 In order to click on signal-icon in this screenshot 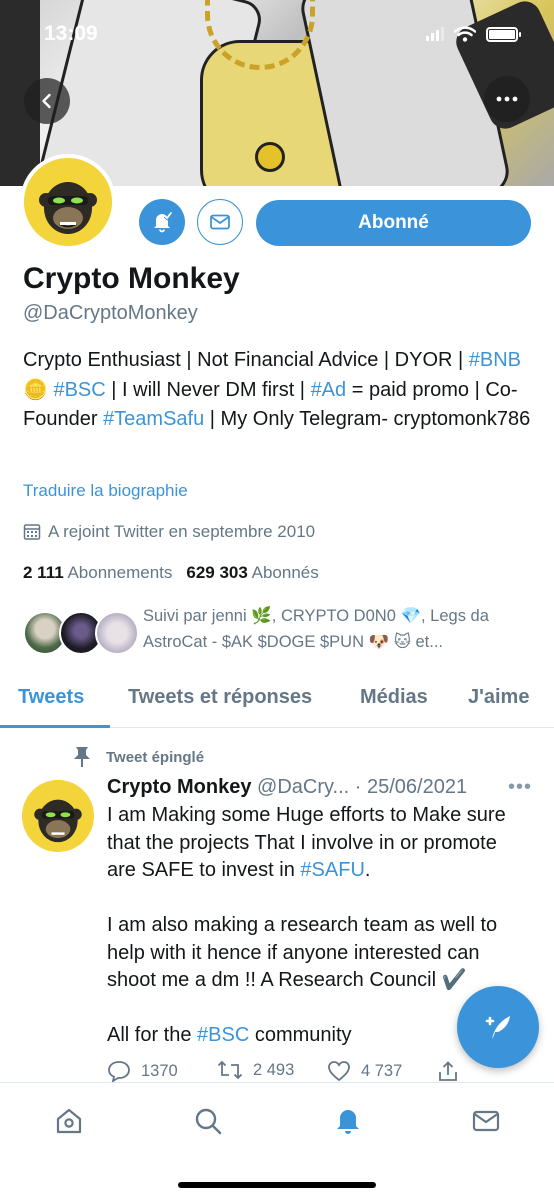, I will do `click(435, 34)`.